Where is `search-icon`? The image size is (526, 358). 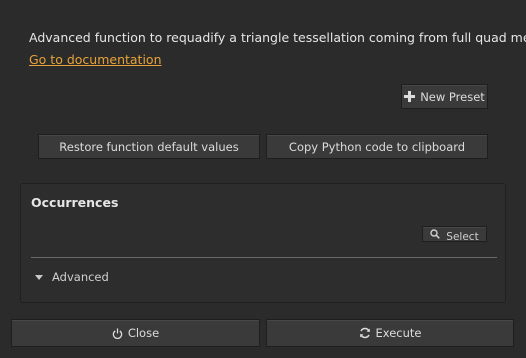 search-icon is located at coordinates (435, 234).